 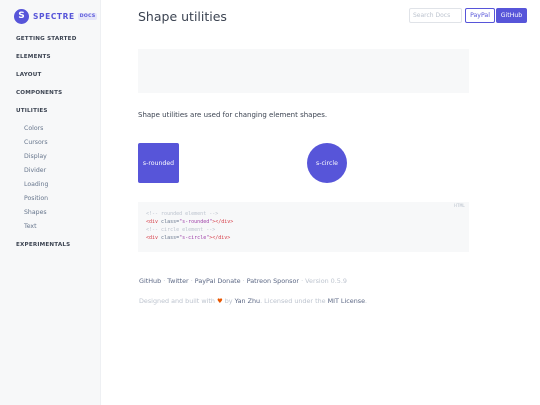 What do you see at coordinates (178, 301) in the screenshot?
I see `credit-prefix: Designed and built with` at bounding box center [178, 301].